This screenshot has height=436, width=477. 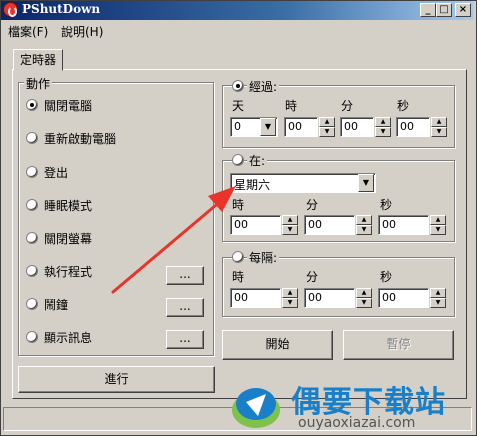 I want to click on radio-run-program, so click(x=32, y=271).